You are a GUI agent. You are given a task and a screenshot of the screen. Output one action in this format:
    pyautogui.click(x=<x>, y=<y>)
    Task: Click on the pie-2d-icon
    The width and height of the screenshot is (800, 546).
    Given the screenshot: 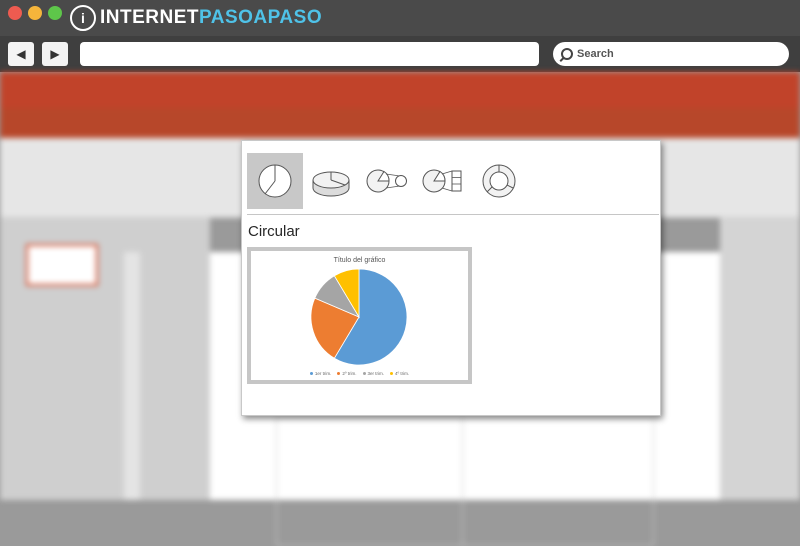 What is the action you would take?
    pyautogui.click(x=275, y=181)
    